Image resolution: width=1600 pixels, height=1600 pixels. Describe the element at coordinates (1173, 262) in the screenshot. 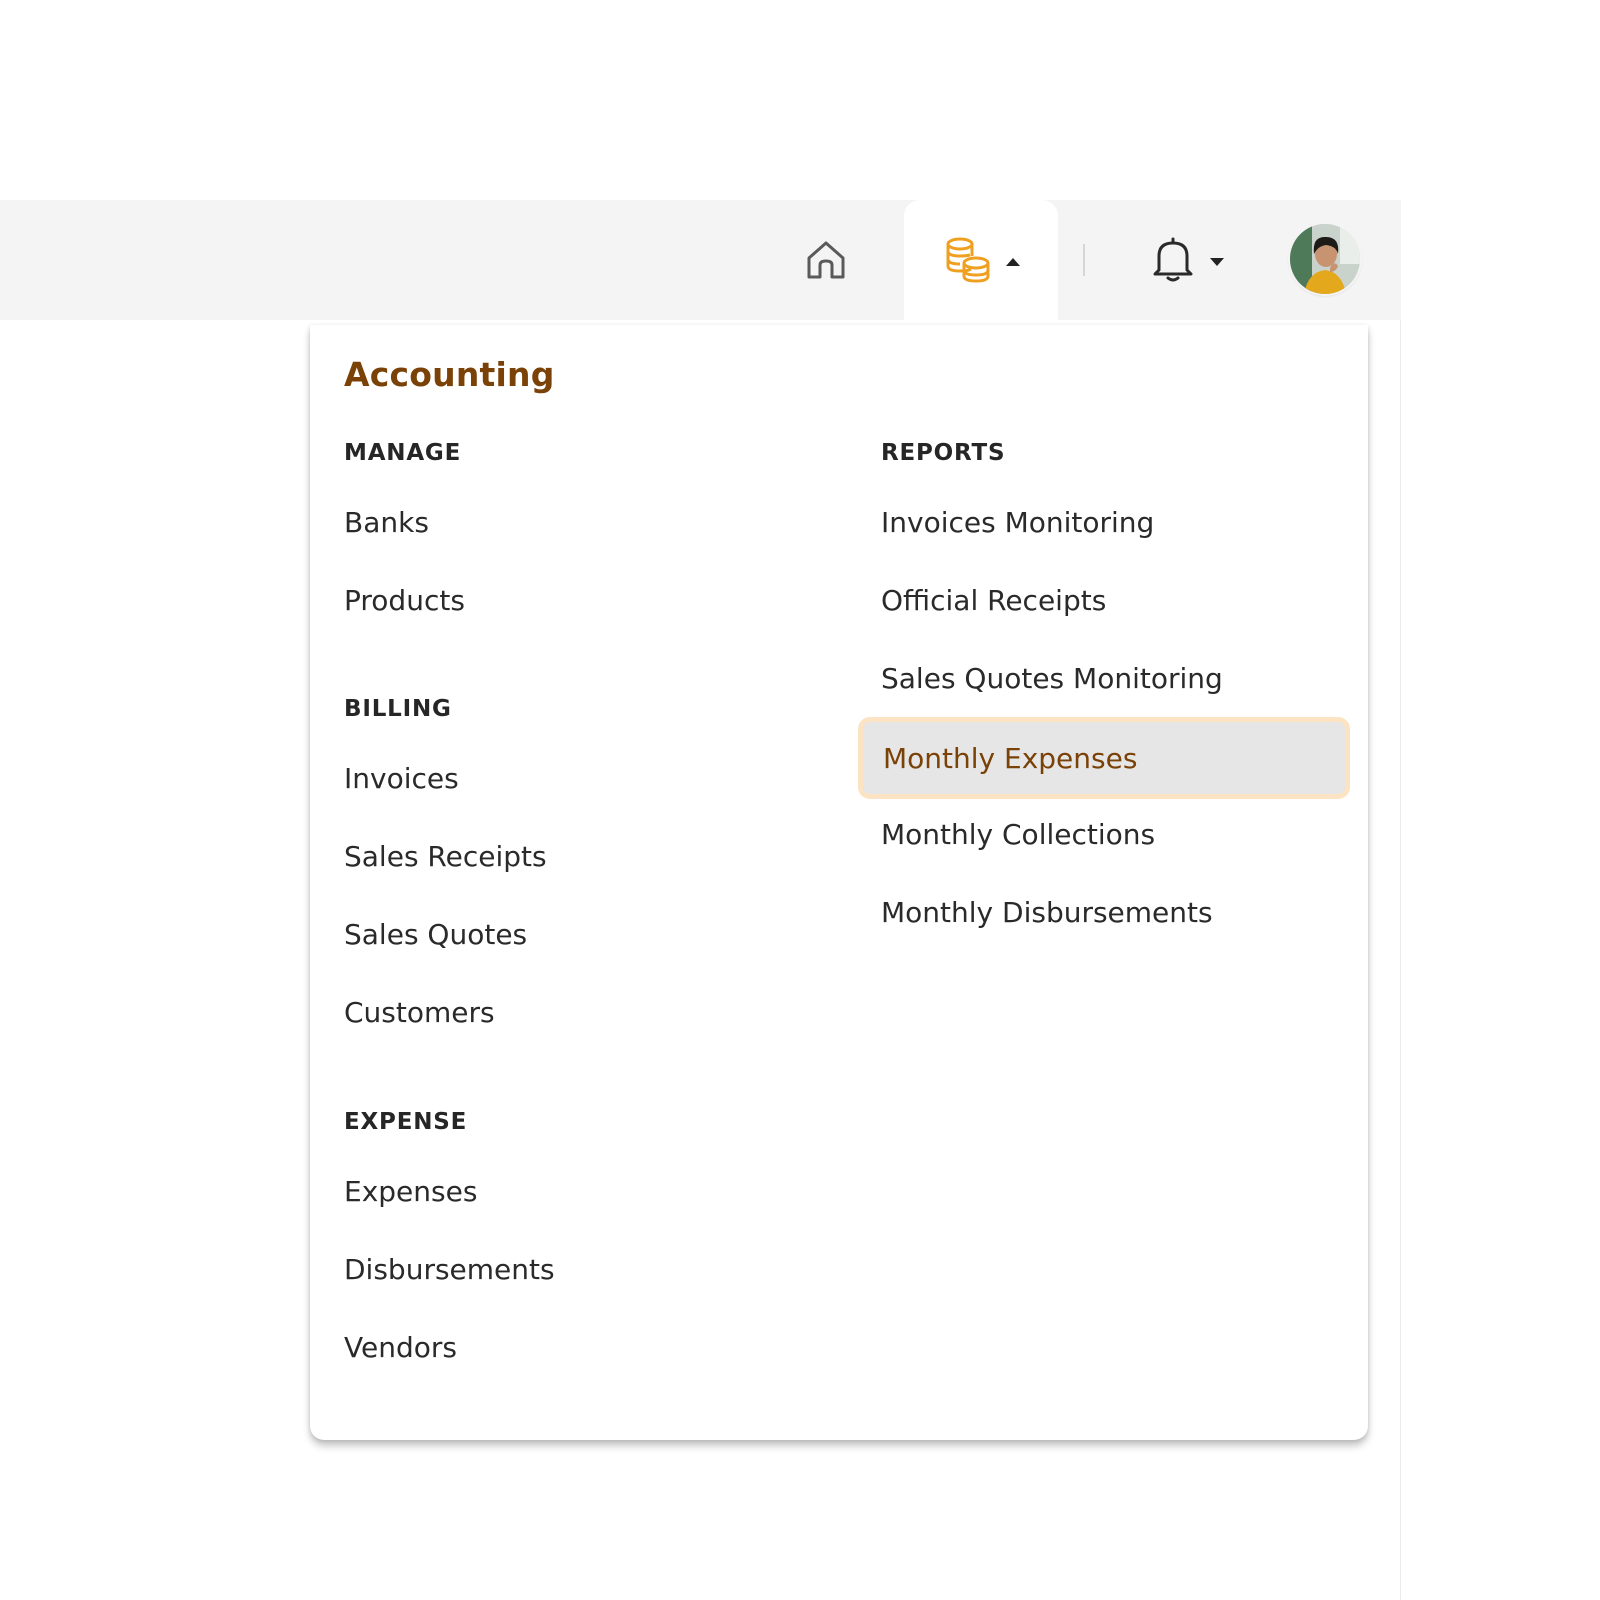

I see `bell-icon` at that location.